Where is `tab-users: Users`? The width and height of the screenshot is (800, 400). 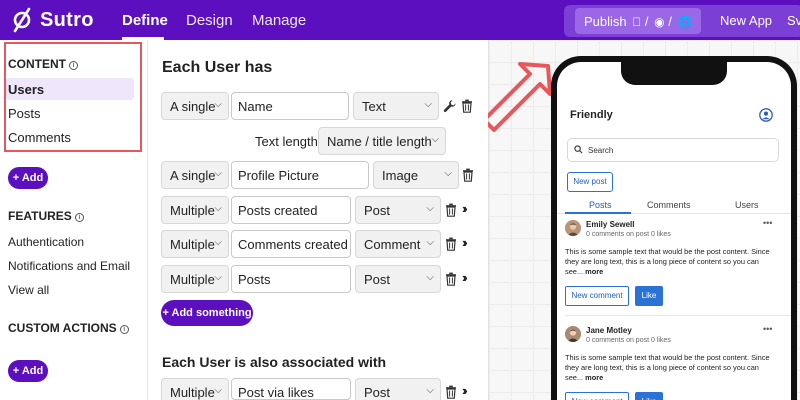
tab-users: Users is located at coordinates (747, 205).